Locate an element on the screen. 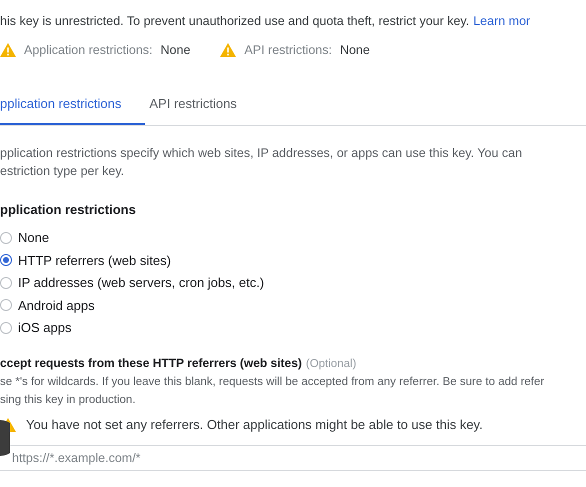 This screenshot has height=487, width=586. radio-label: None is located at coordinates (34, 238).